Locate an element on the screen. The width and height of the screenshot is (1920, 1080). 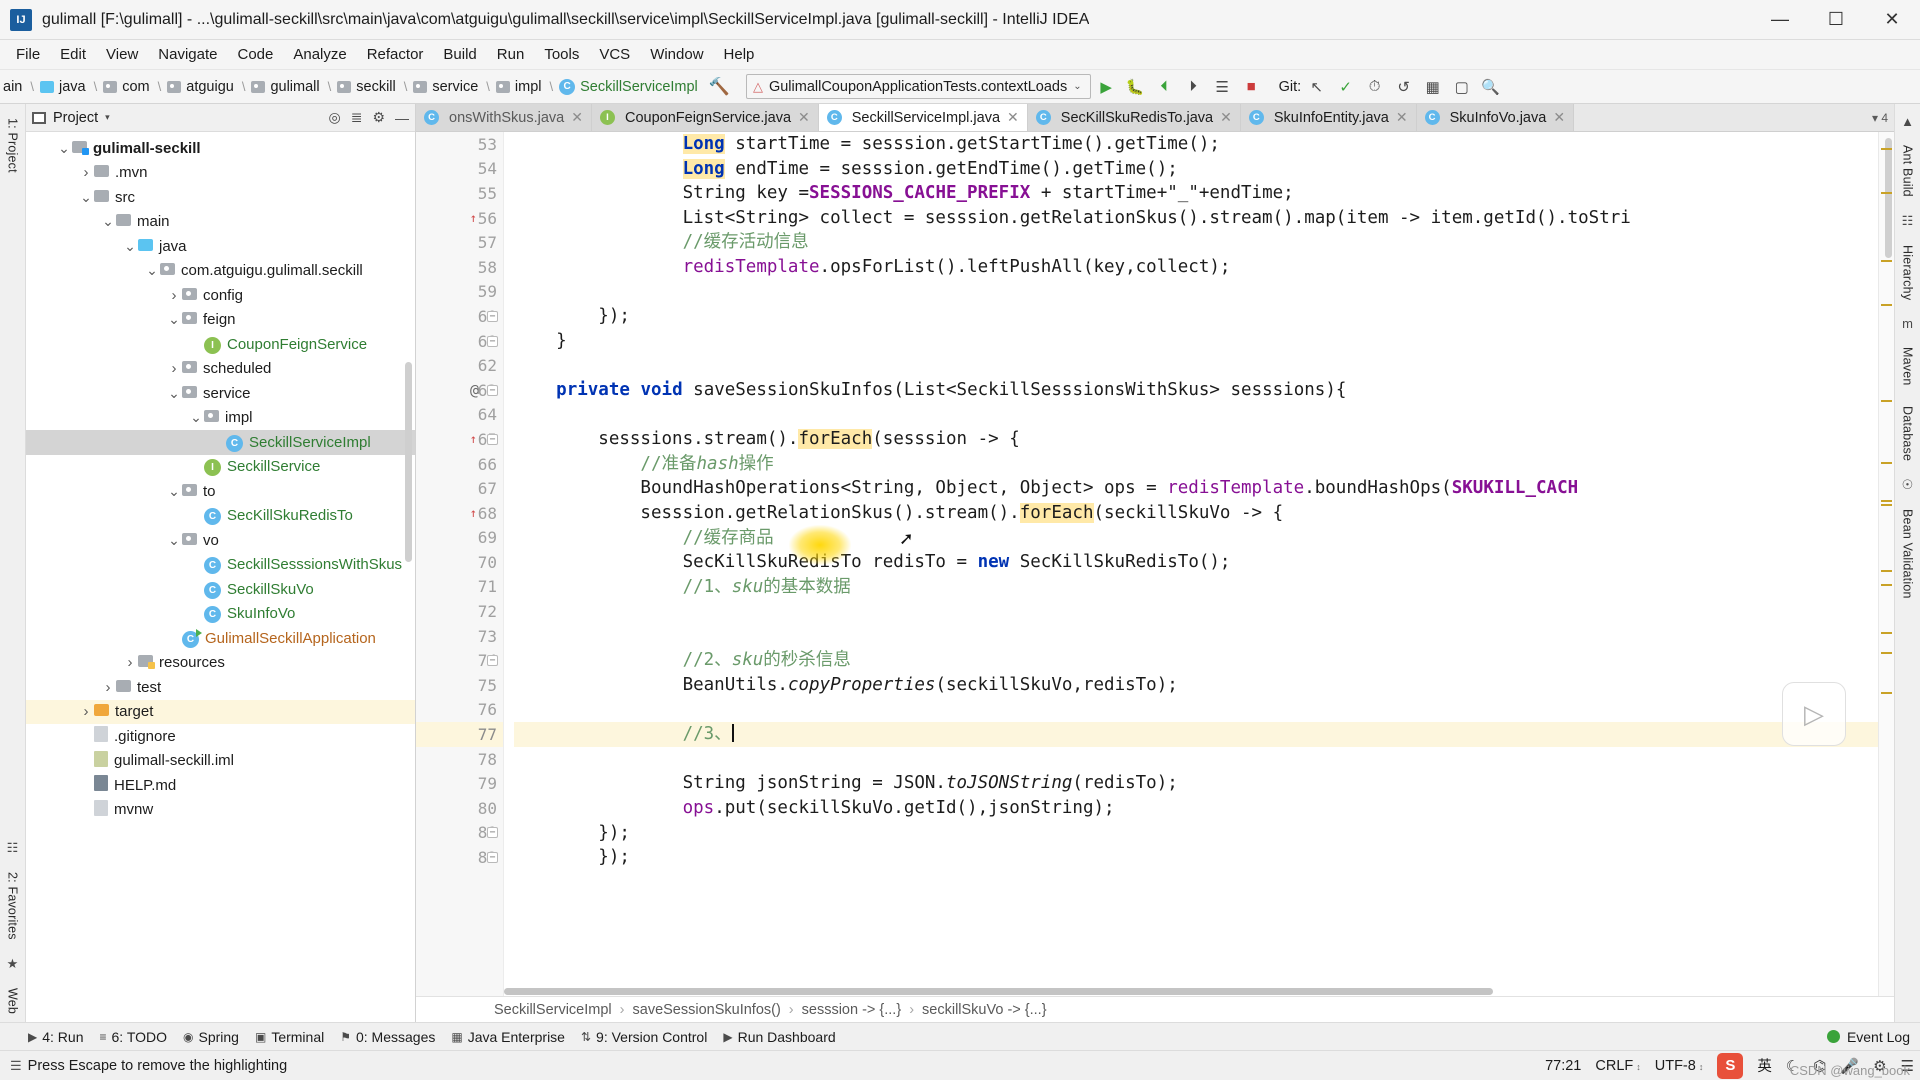
run-icon: ▶ is located at coordinates (1106, 86).